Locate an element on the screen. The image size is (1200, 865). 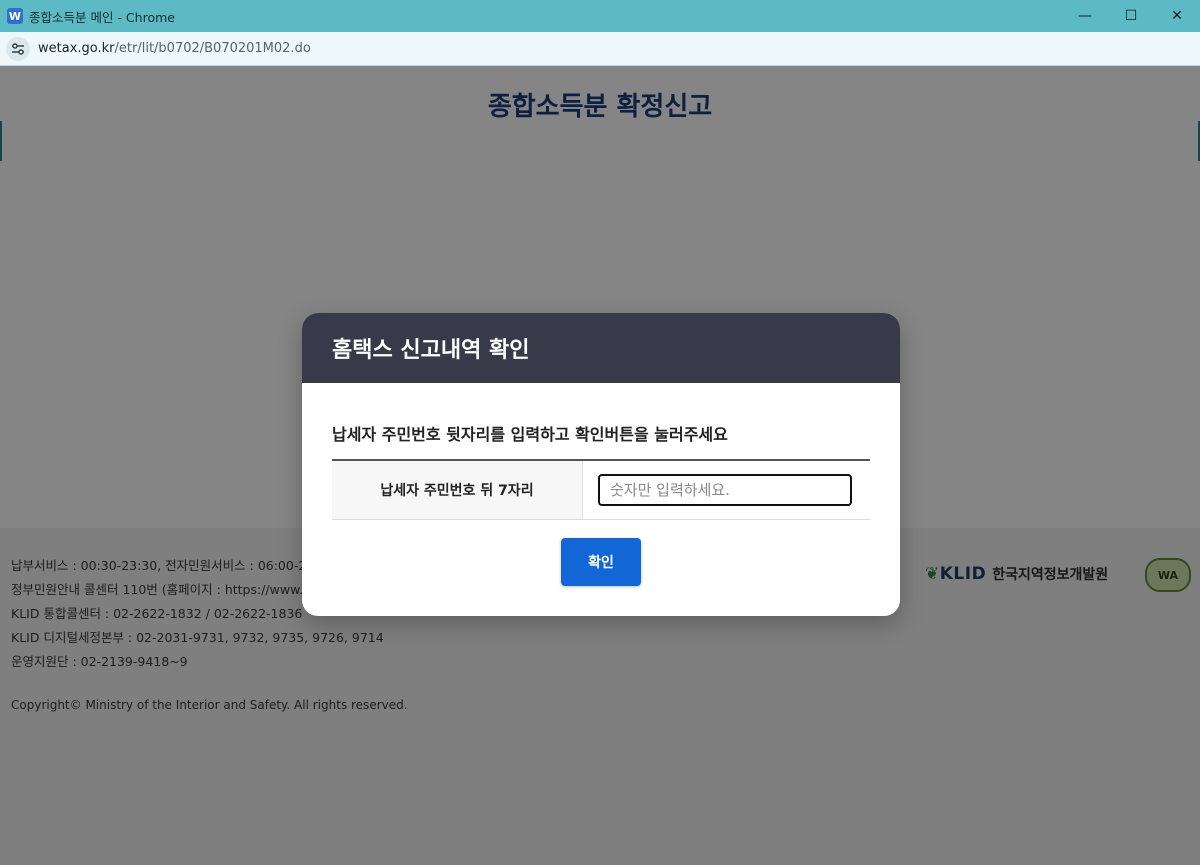
maximize-button: ☐ is located at coordinates (1131, 16).